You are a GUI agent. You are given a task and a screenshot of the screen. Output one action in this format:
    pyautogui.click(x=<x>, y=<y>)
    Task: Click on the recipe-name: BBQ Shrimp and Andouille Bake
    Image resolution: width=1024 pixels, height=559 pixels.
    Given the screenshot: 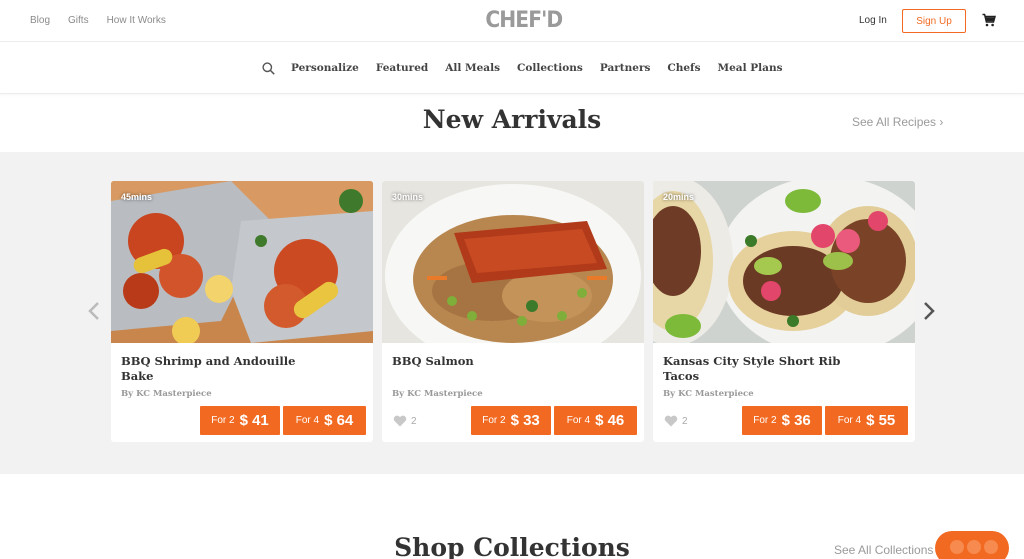 What is the action you would take?
    pyautogui.click(x=216, y=369)
    